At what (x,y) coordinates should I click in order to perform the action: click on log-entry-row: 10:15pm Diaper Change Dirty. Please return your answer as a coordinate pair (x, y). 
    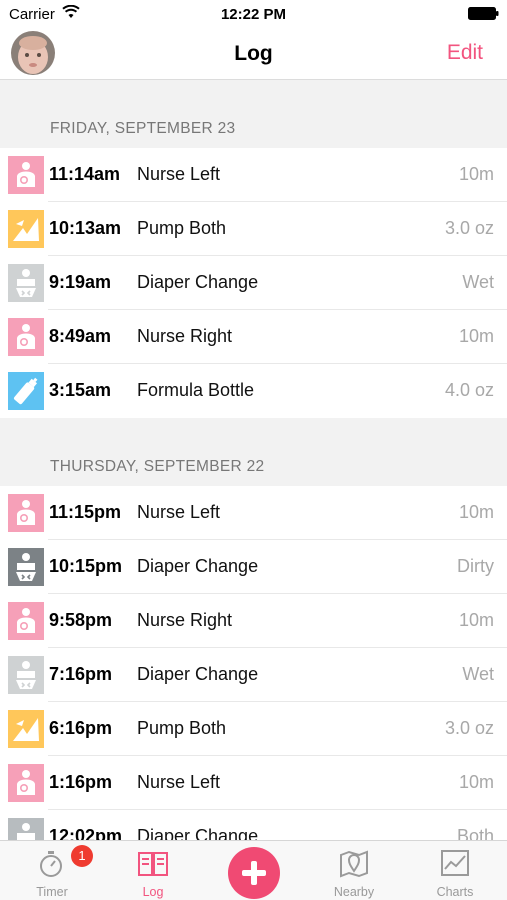
    Looking at the image, I should click on (253, 567).